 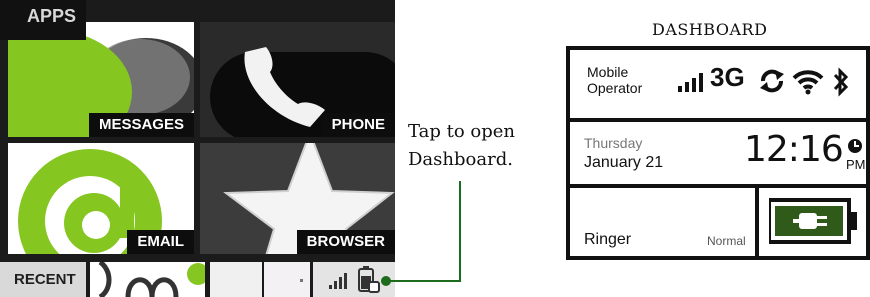 What do you see at coordinates (727, 77) in the screenshot?
I see `network-type: 3G` at bounding box center [727, 77].